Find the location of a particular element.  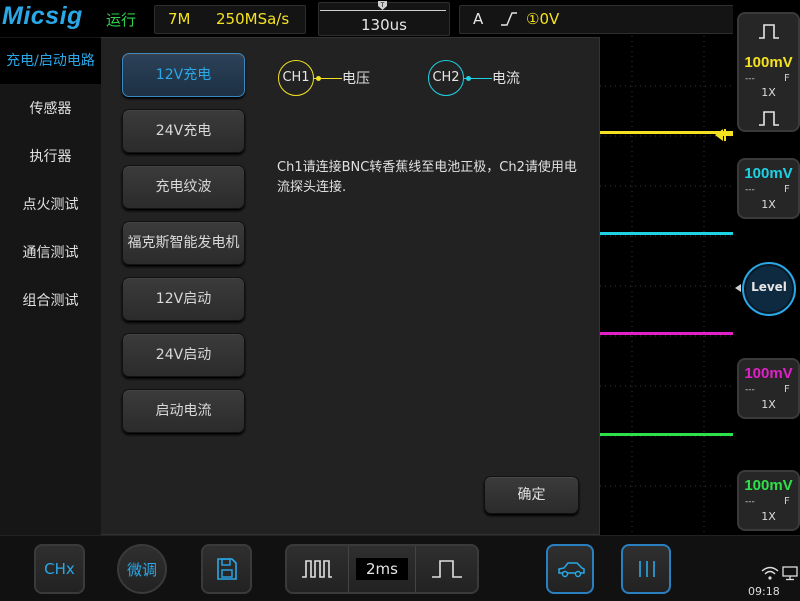

horizontal-position-value: 130us is located at coordinates (384, 25).